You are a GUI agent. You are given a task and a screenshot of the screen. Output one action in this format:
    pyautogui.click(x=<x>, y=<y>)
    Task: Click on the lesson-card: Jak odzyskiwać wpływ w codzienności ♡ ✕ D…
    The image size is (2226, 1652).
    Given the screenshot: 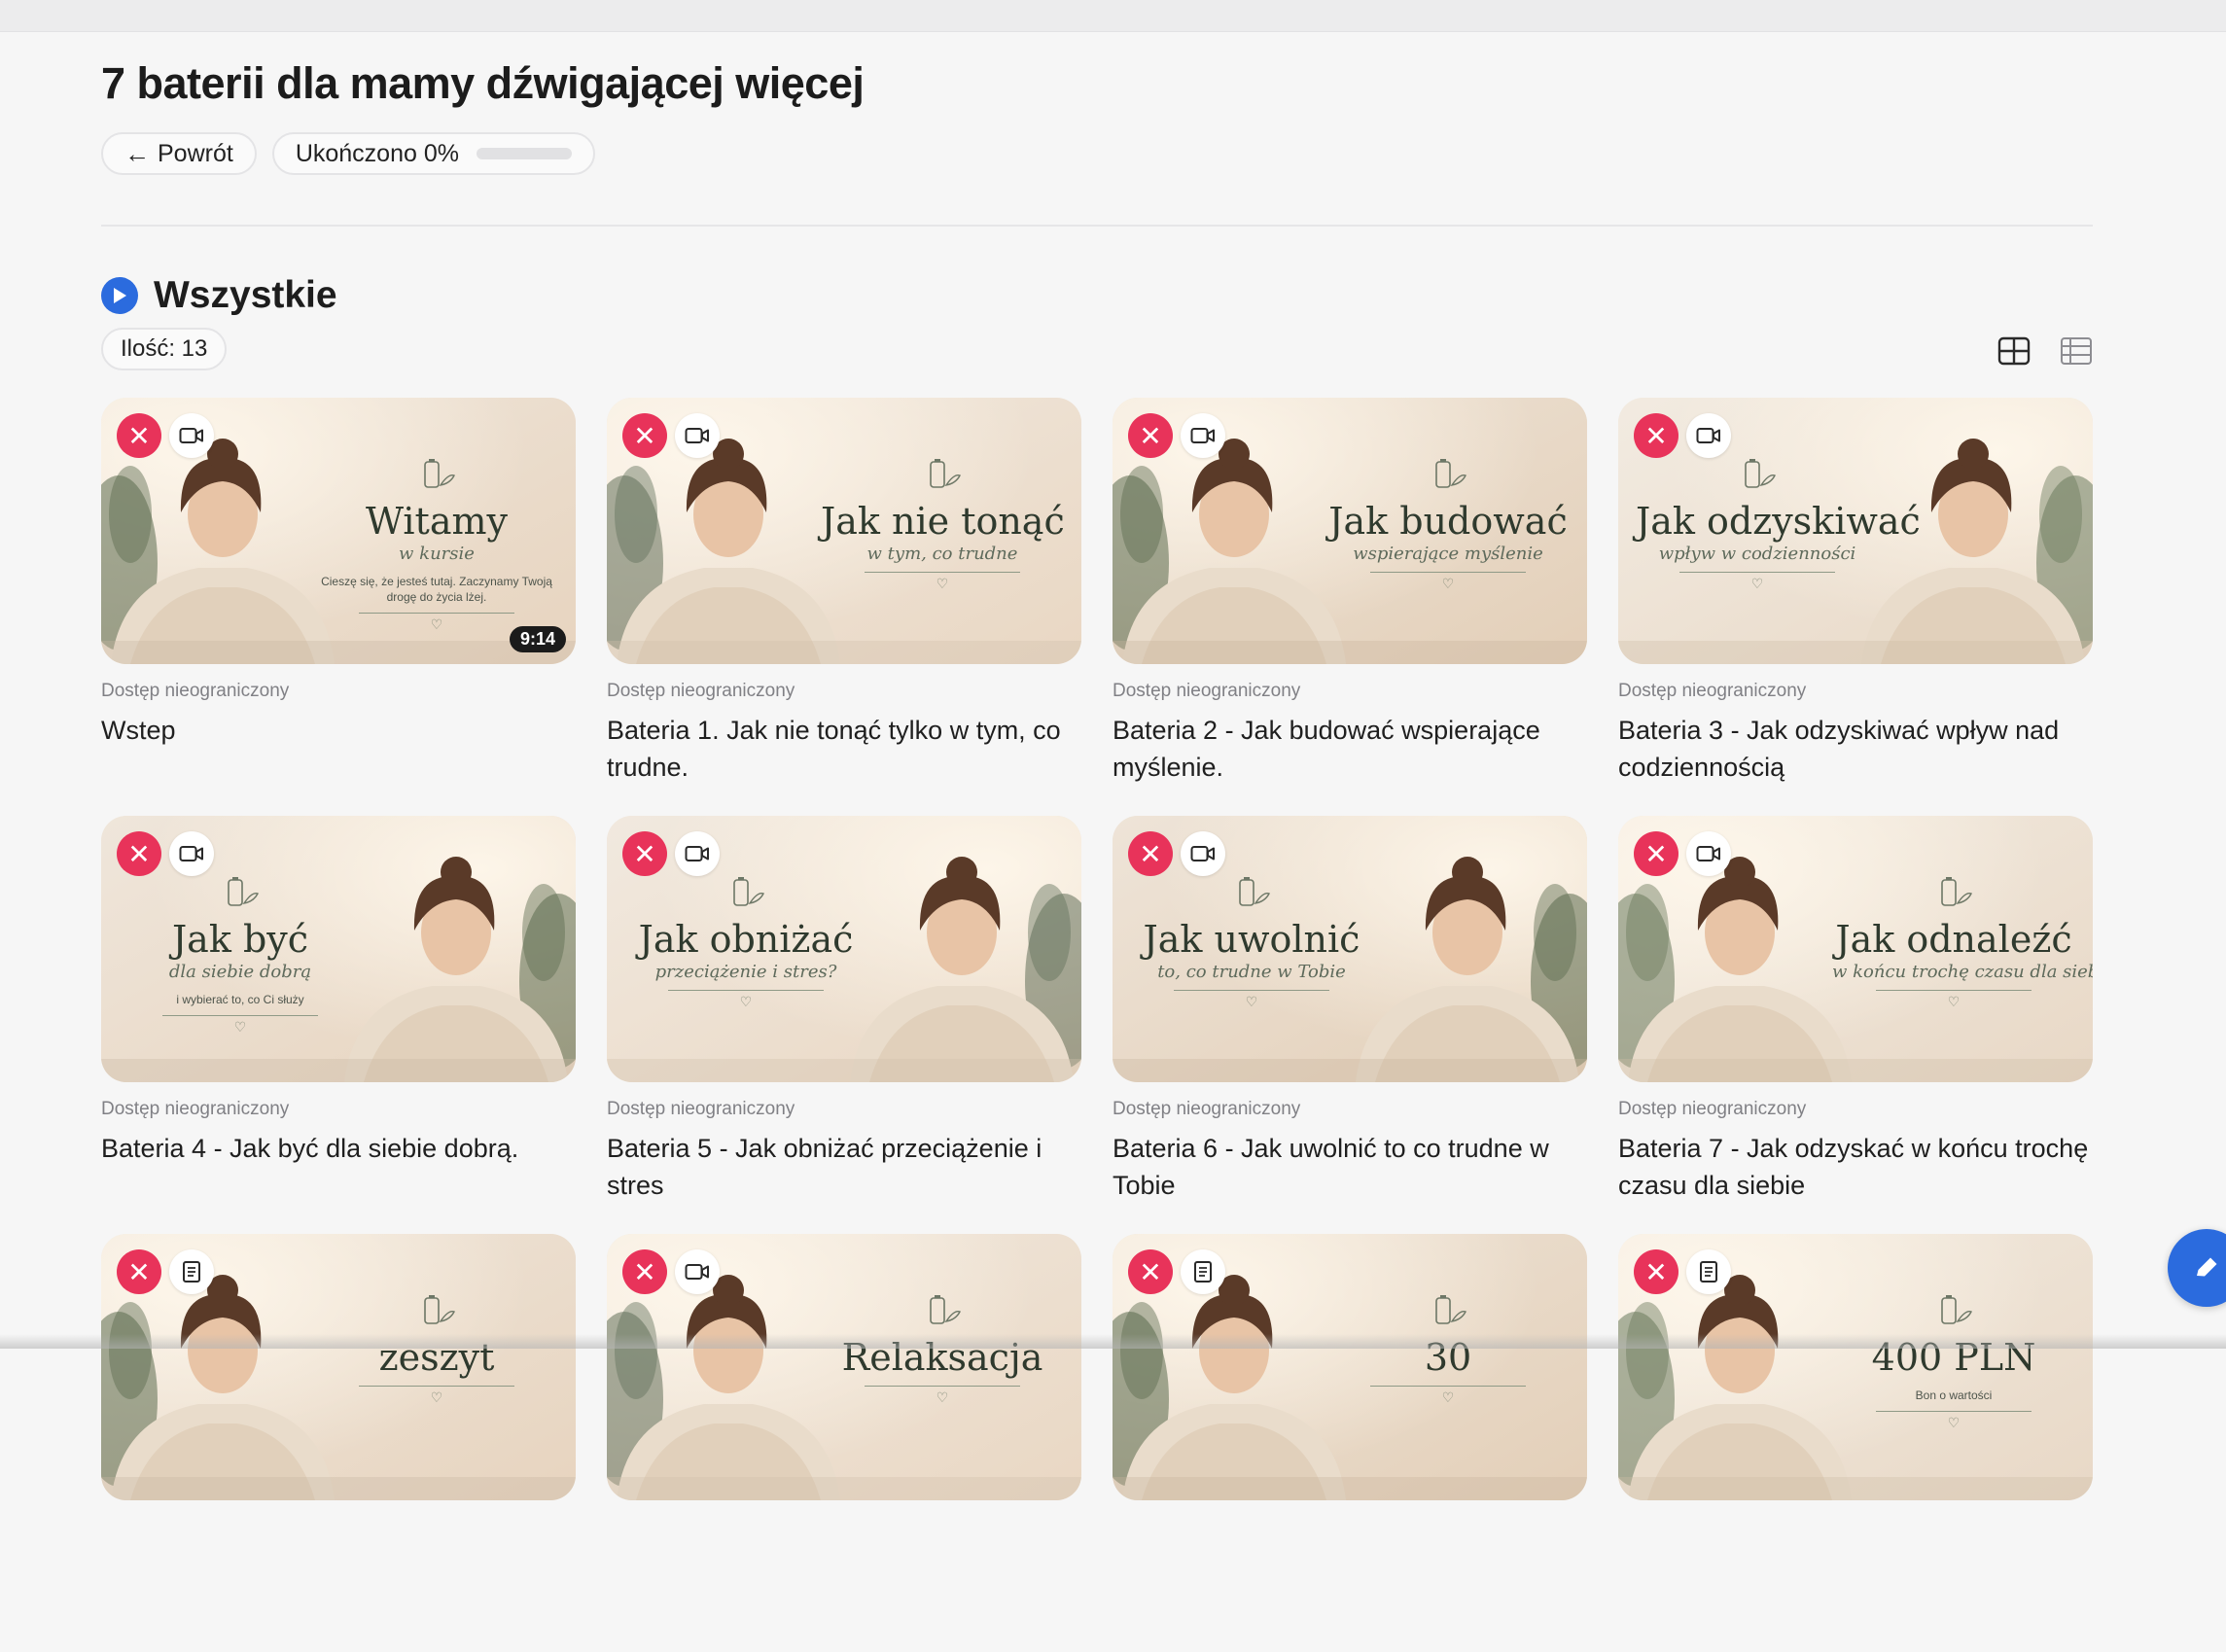 What is the action you would take?
    pyautogui.click(x=1856, y=607)
    